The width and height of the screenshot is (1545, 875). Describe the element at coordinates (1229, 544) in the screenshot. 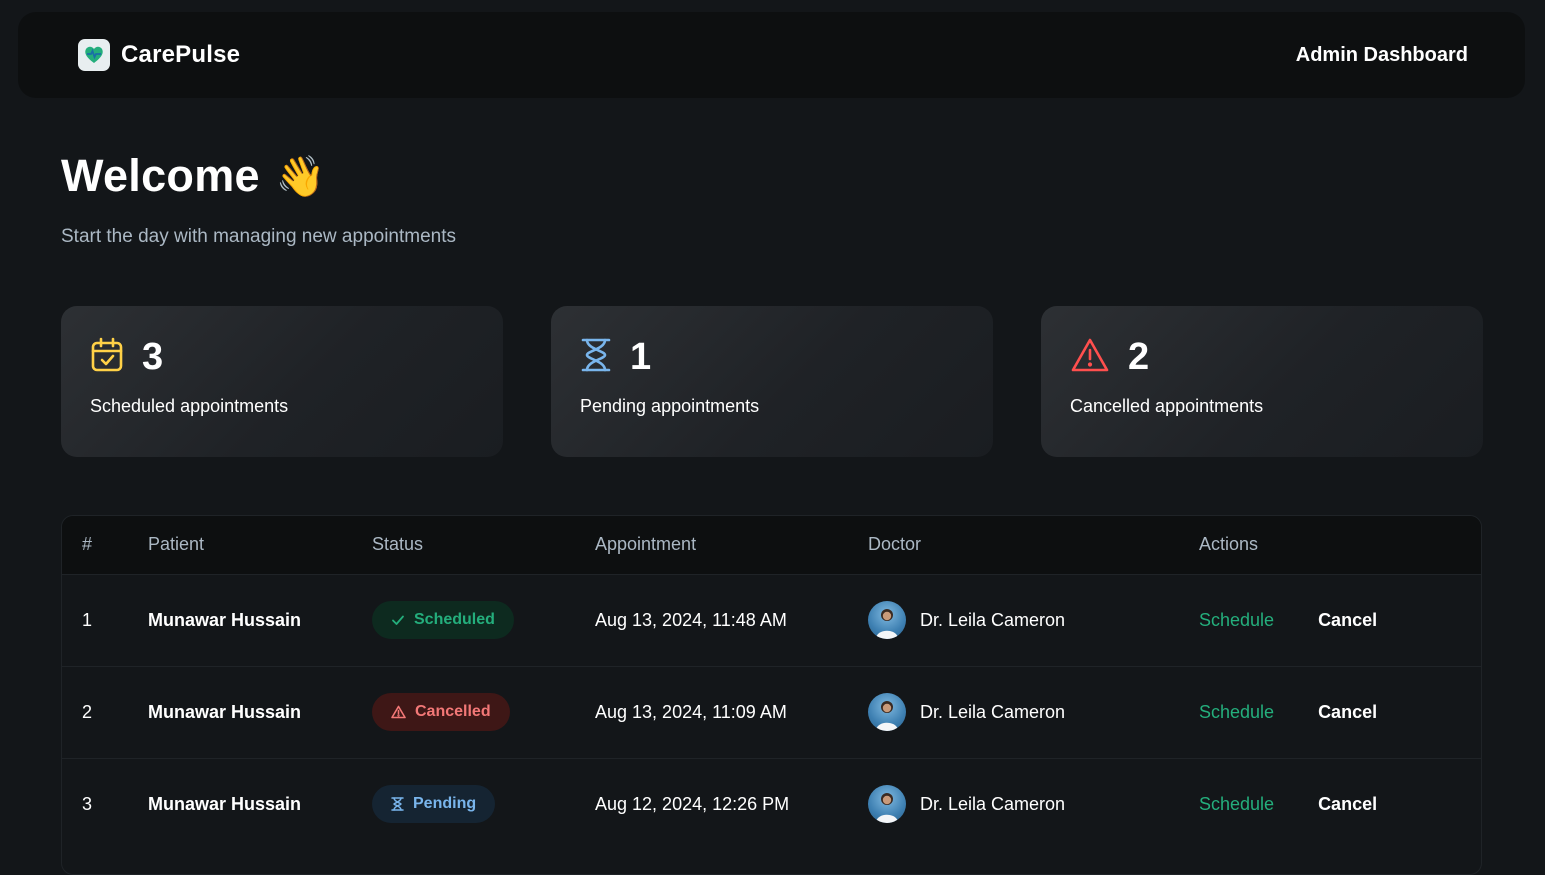

I see `column-header-actions: Actions` at that location.